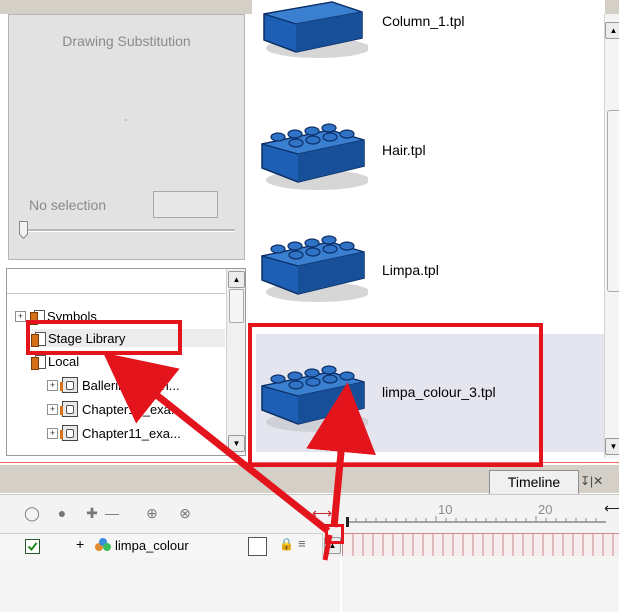  What do you see at coordinates (322, 513) in the screenshot?
I see `collapse-expand-icon: ⟷` at bounding box center [322, 513].